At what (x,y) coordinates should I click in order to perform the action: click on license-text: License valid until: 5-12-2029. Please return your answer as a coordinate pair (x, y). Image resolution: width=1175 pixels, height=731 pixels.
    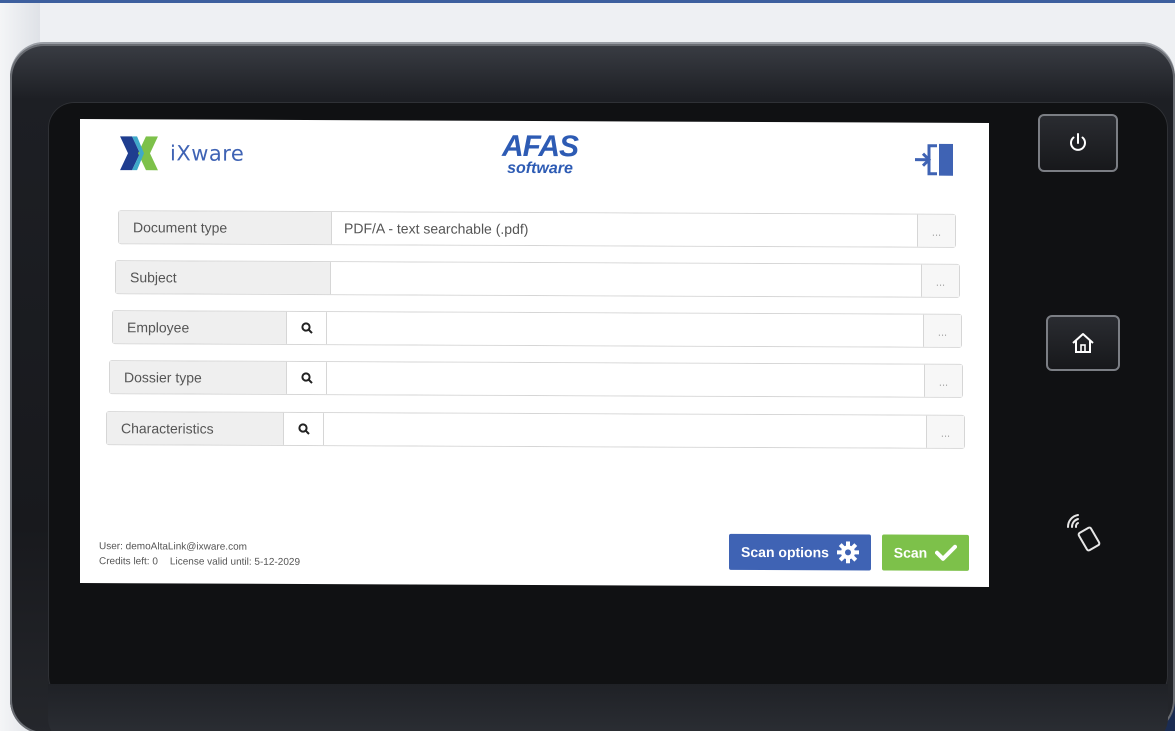
    Looking at the image, I should click on (235, 562).